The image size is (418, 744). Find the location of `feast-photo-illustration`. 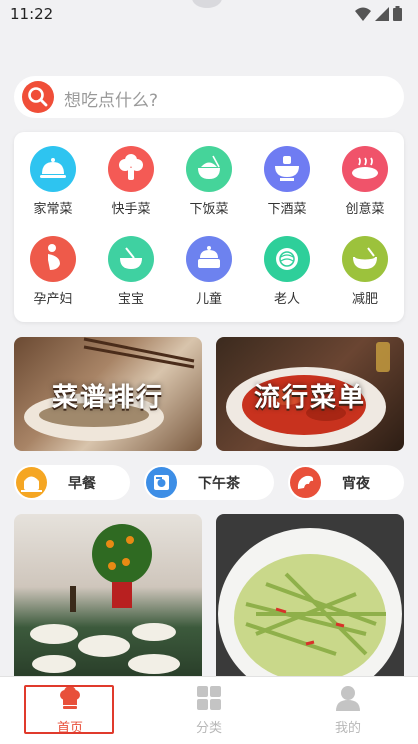

feast-photo-illustration is located at coordinates (105, 599).